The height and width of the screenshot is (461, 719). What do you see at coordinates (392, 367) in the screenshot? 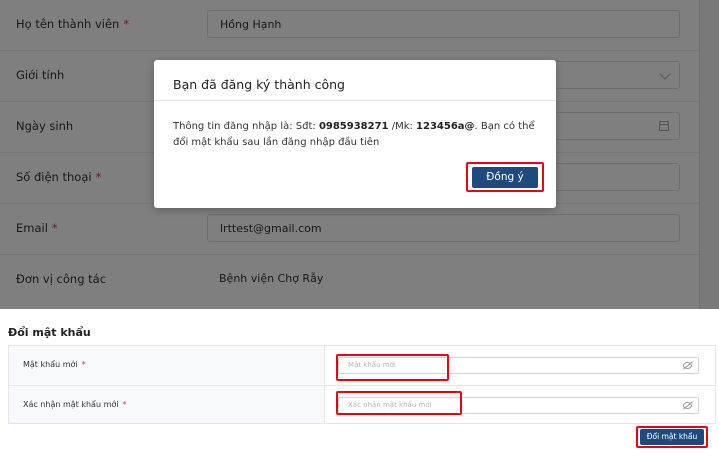
I see `new-password-highlight-box` at bounding box center [392, 367].